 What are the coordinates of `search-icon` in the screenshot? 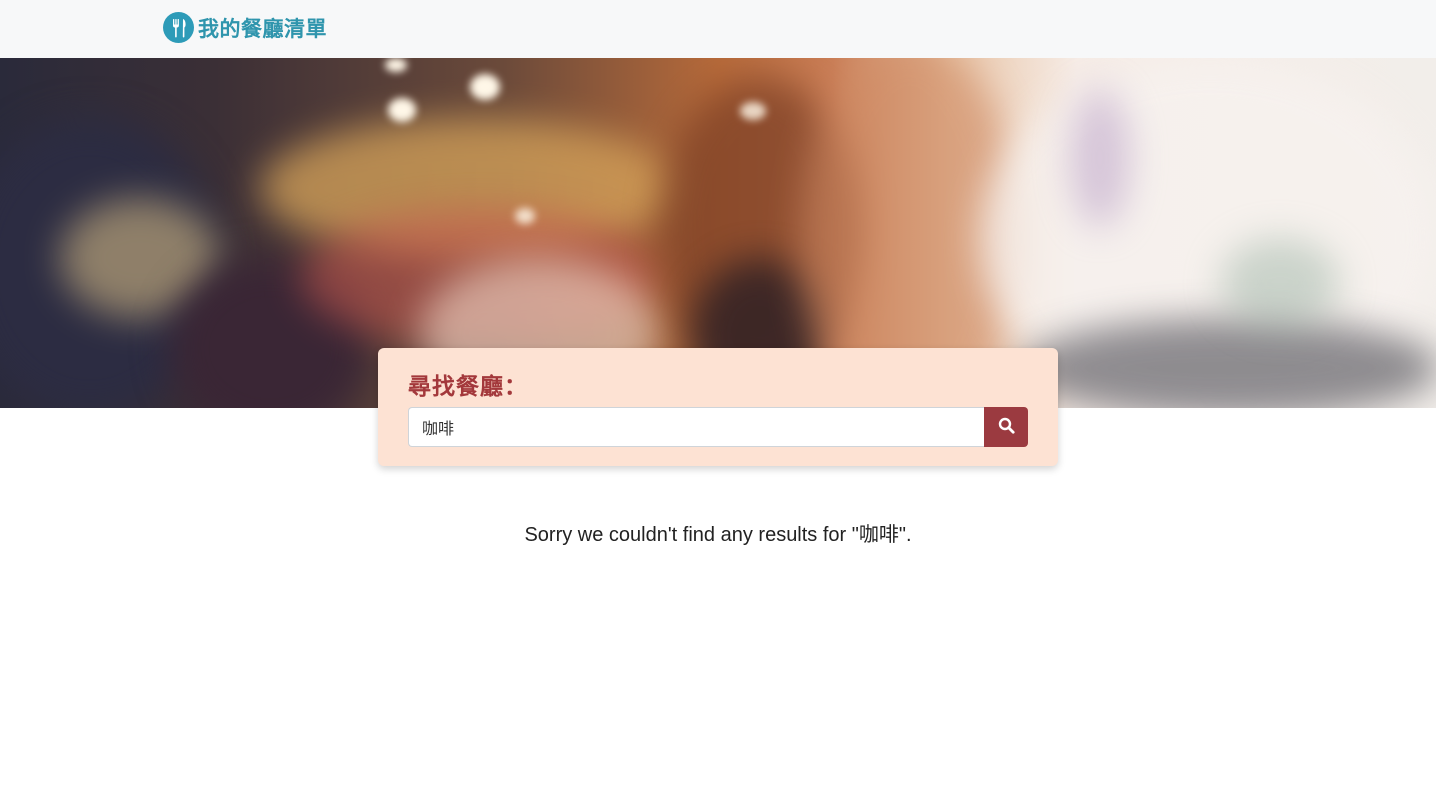 It's located at (1006, 427).